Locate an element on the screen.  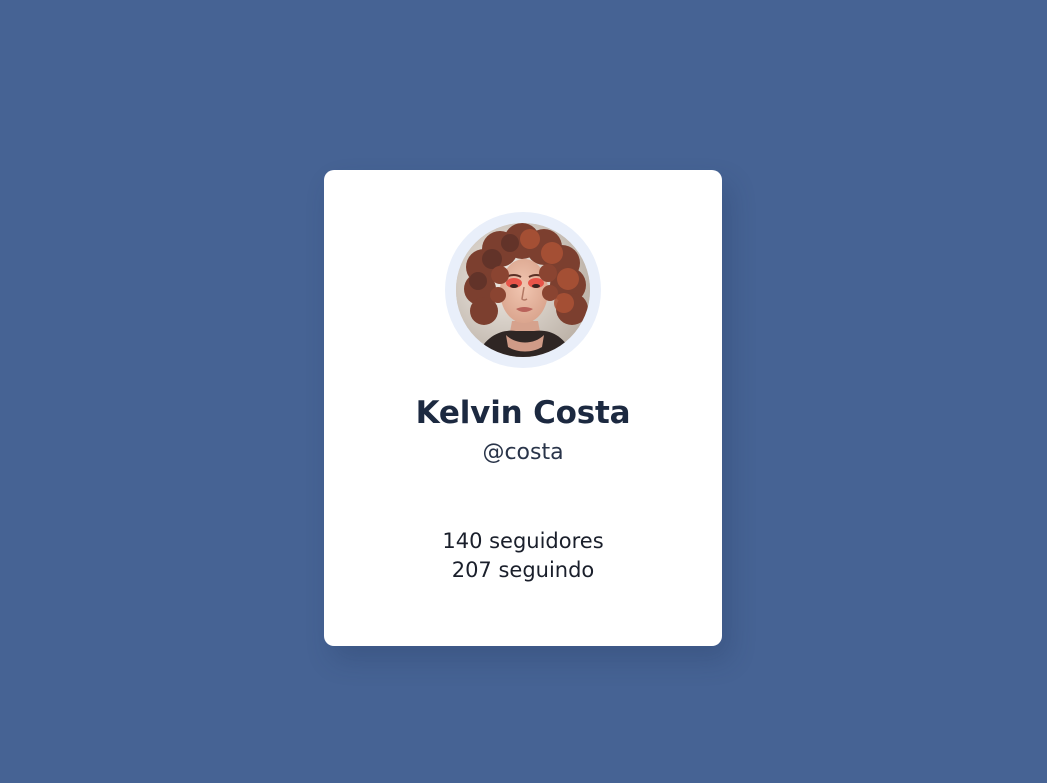
profile-handle: @costa is located at coordinates (523, 452).